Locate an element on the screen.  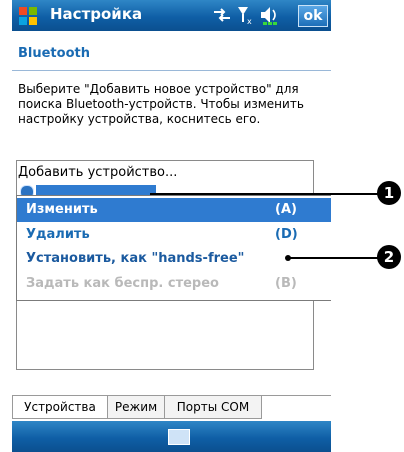
menu-item-delete: Удалить (D) is located at coordinates (174, 235).